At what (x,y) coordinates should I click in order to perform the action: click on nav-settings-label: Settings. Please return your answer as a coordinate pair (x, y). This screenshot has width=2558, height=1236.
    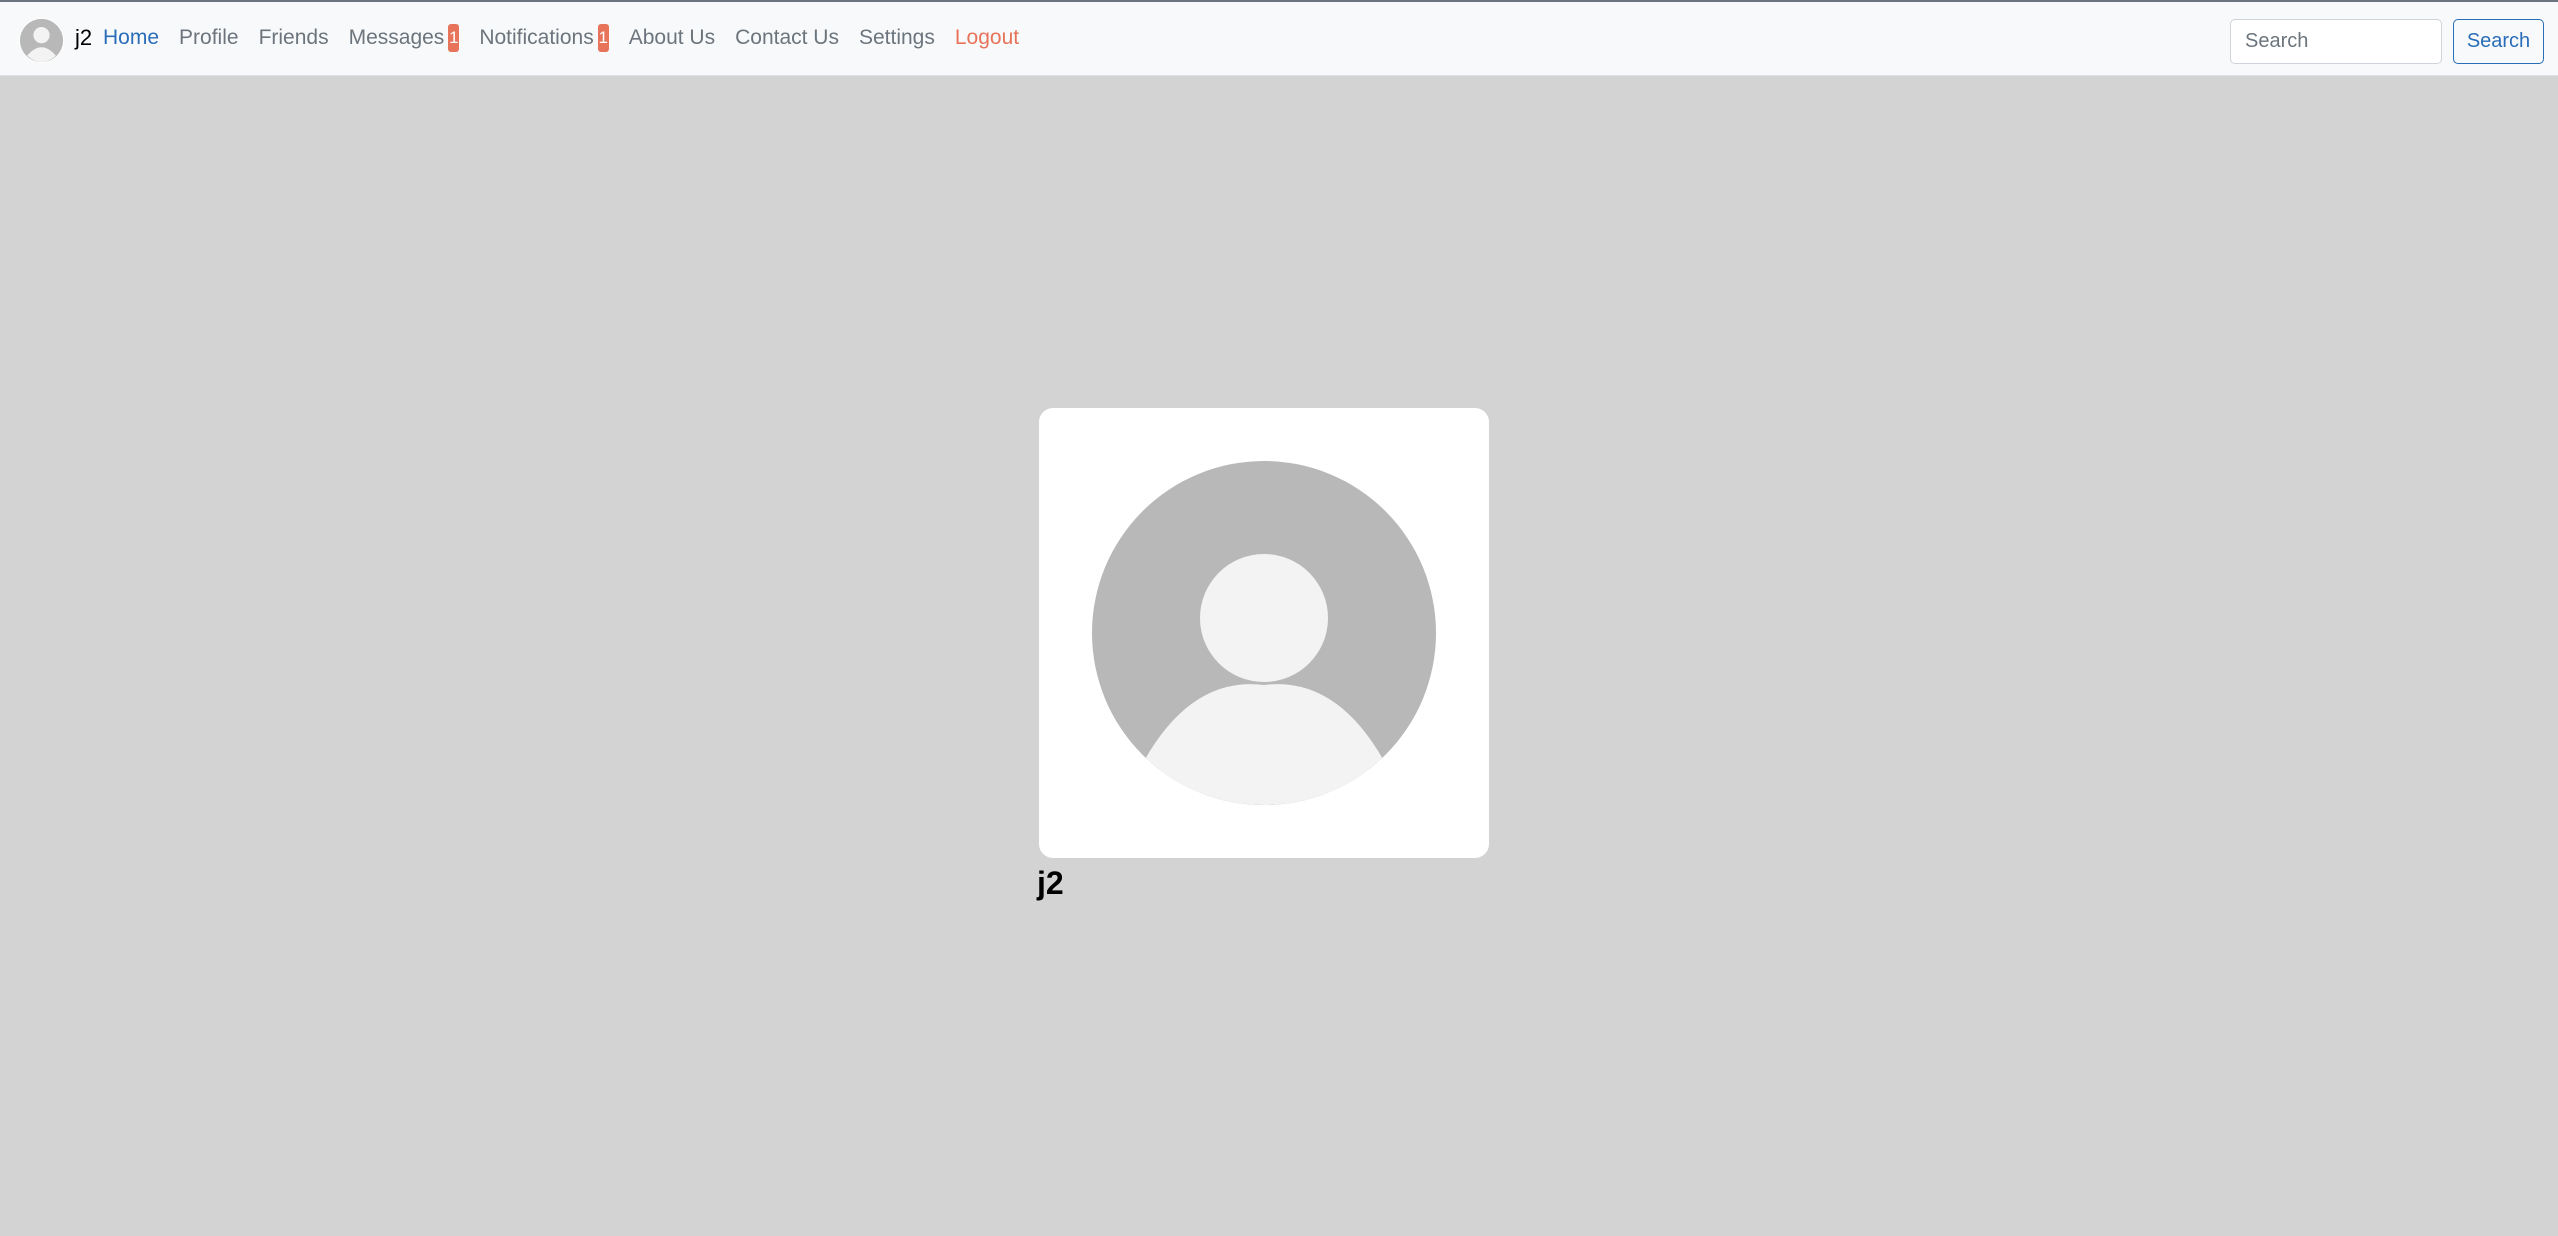
    Looking at the image, I should click on (896, 37).